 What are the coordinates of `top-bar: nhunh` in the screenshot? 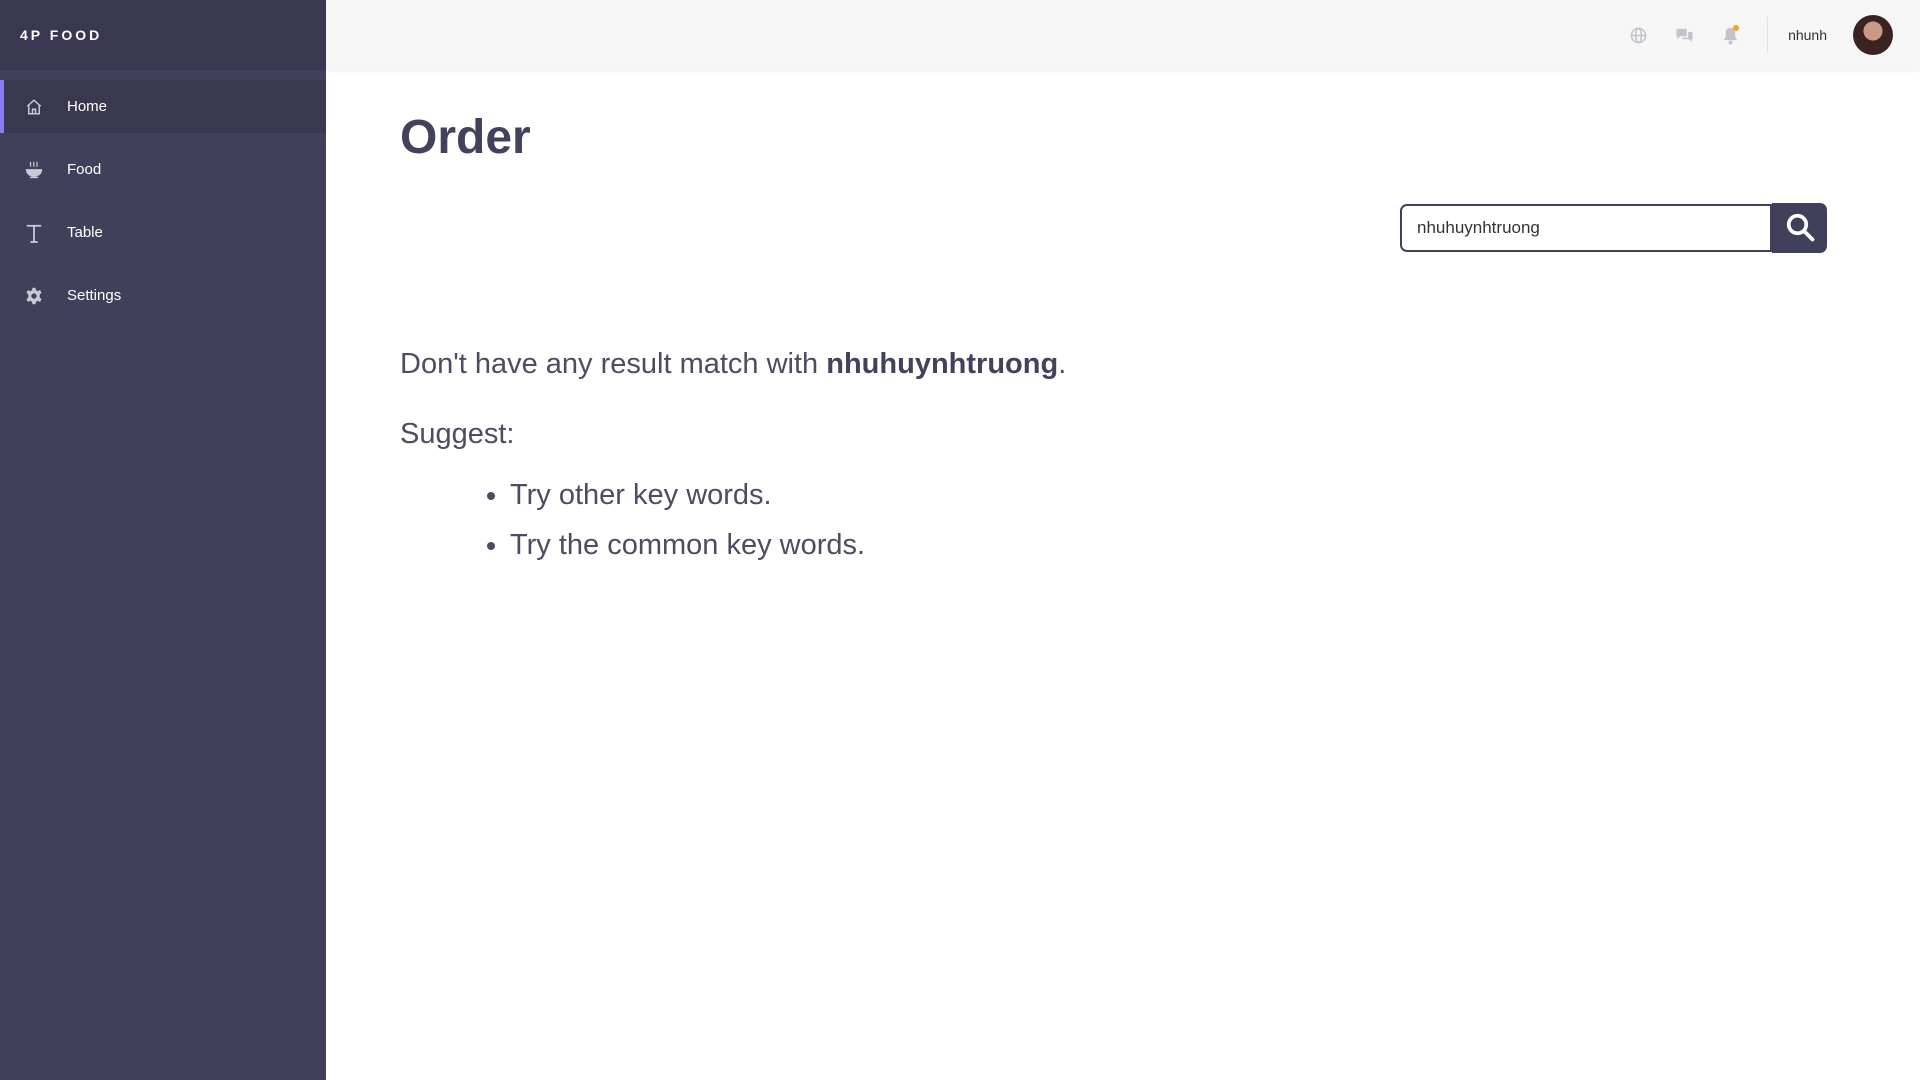 It's located at (1123, 35).